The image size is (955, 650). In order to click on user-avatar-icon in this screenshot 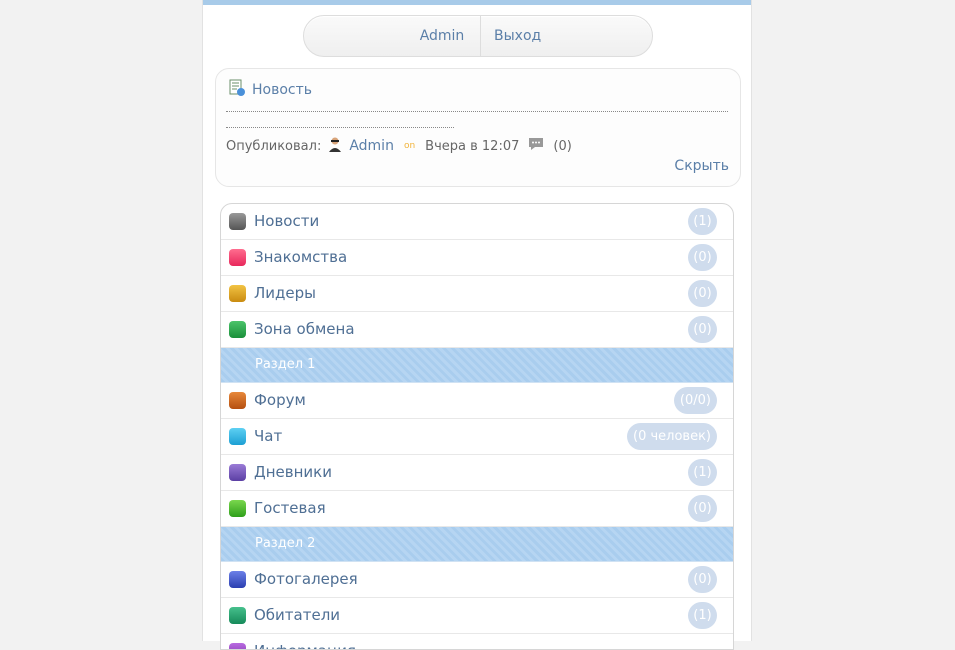, I will do `click(335, 146)`.